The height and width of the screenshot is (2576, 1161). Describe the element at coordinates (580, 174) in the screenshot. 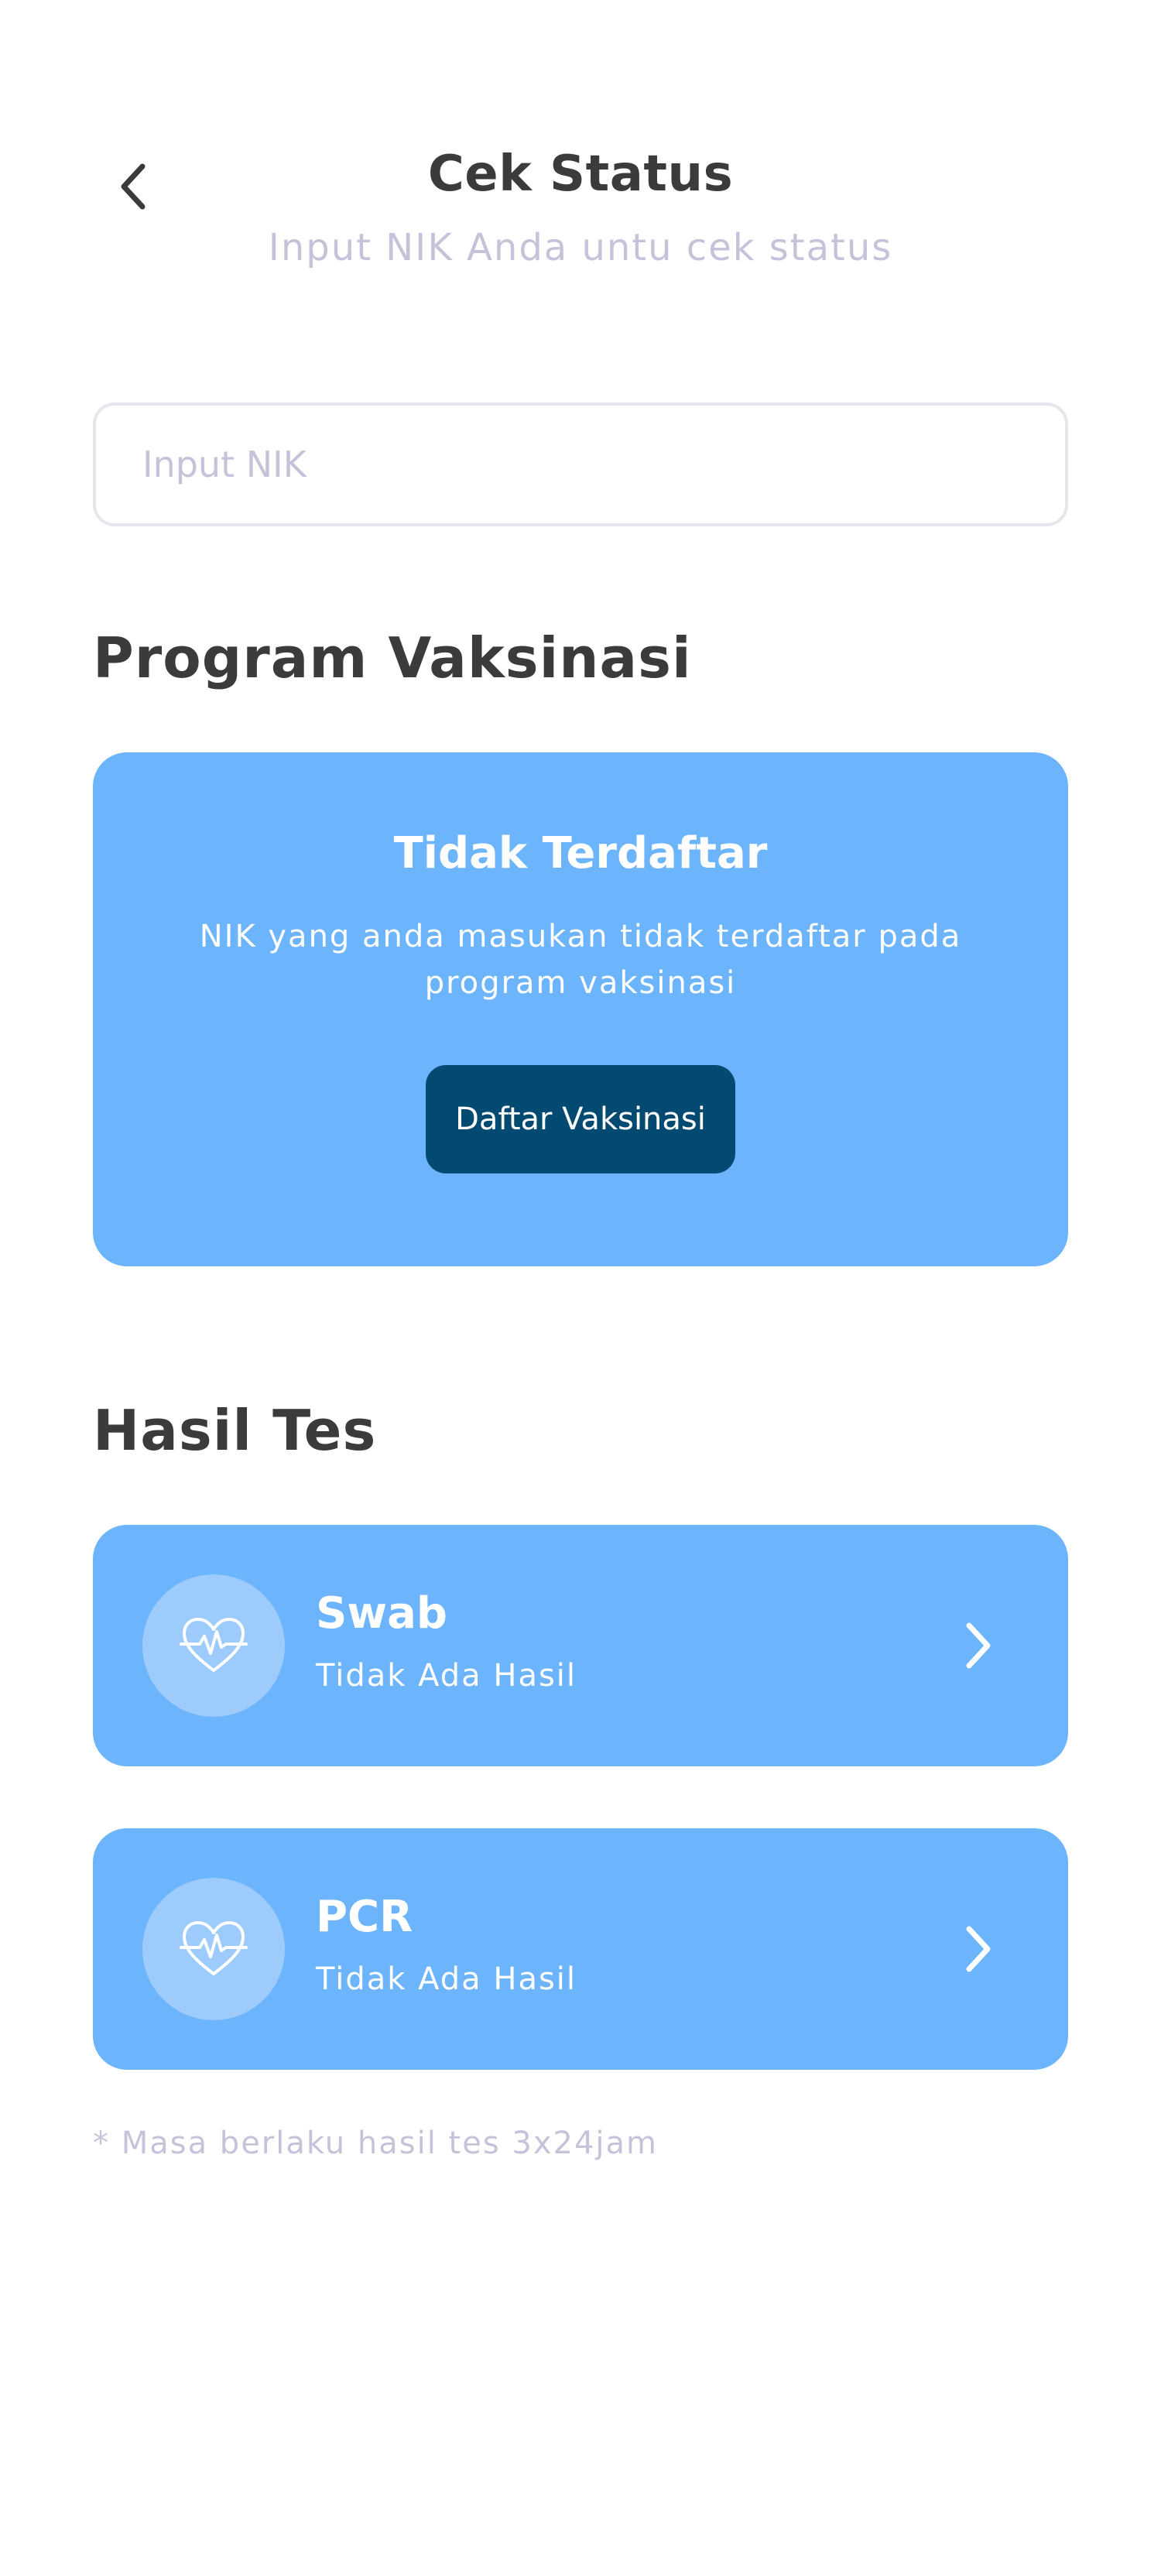

I see `page-title: Cek Status` at that location.